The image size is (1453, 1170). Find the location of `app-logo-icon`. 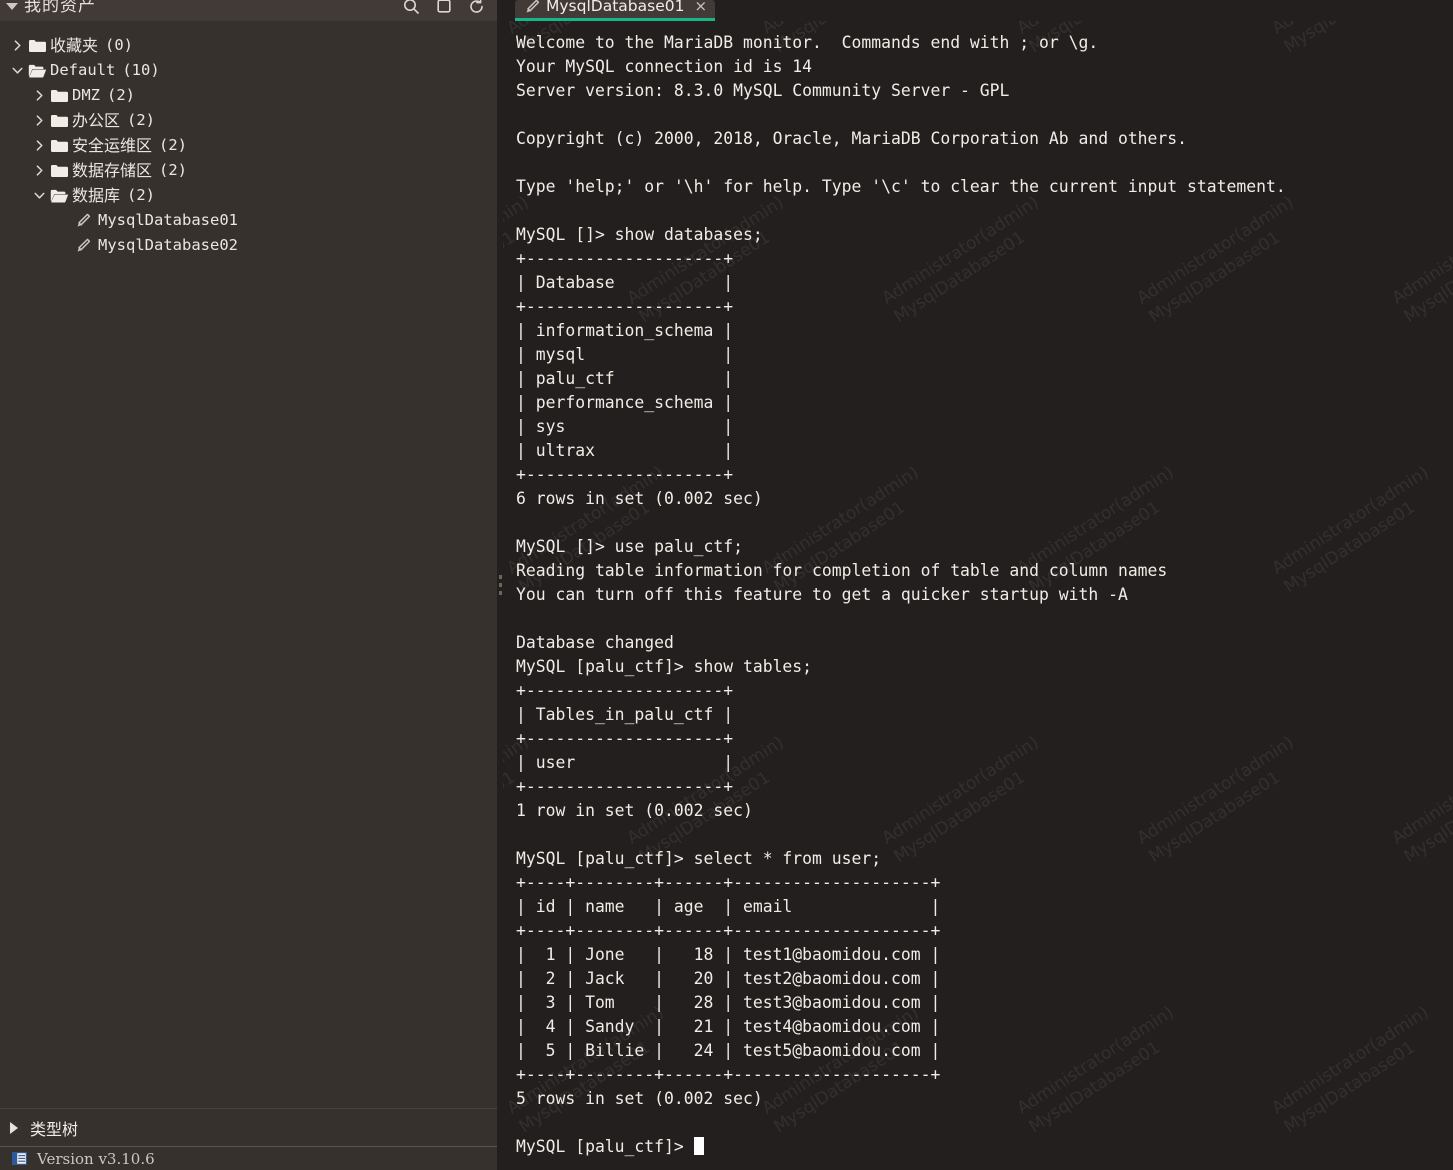

app-logo-icon is located at coordinates (19, 1158).